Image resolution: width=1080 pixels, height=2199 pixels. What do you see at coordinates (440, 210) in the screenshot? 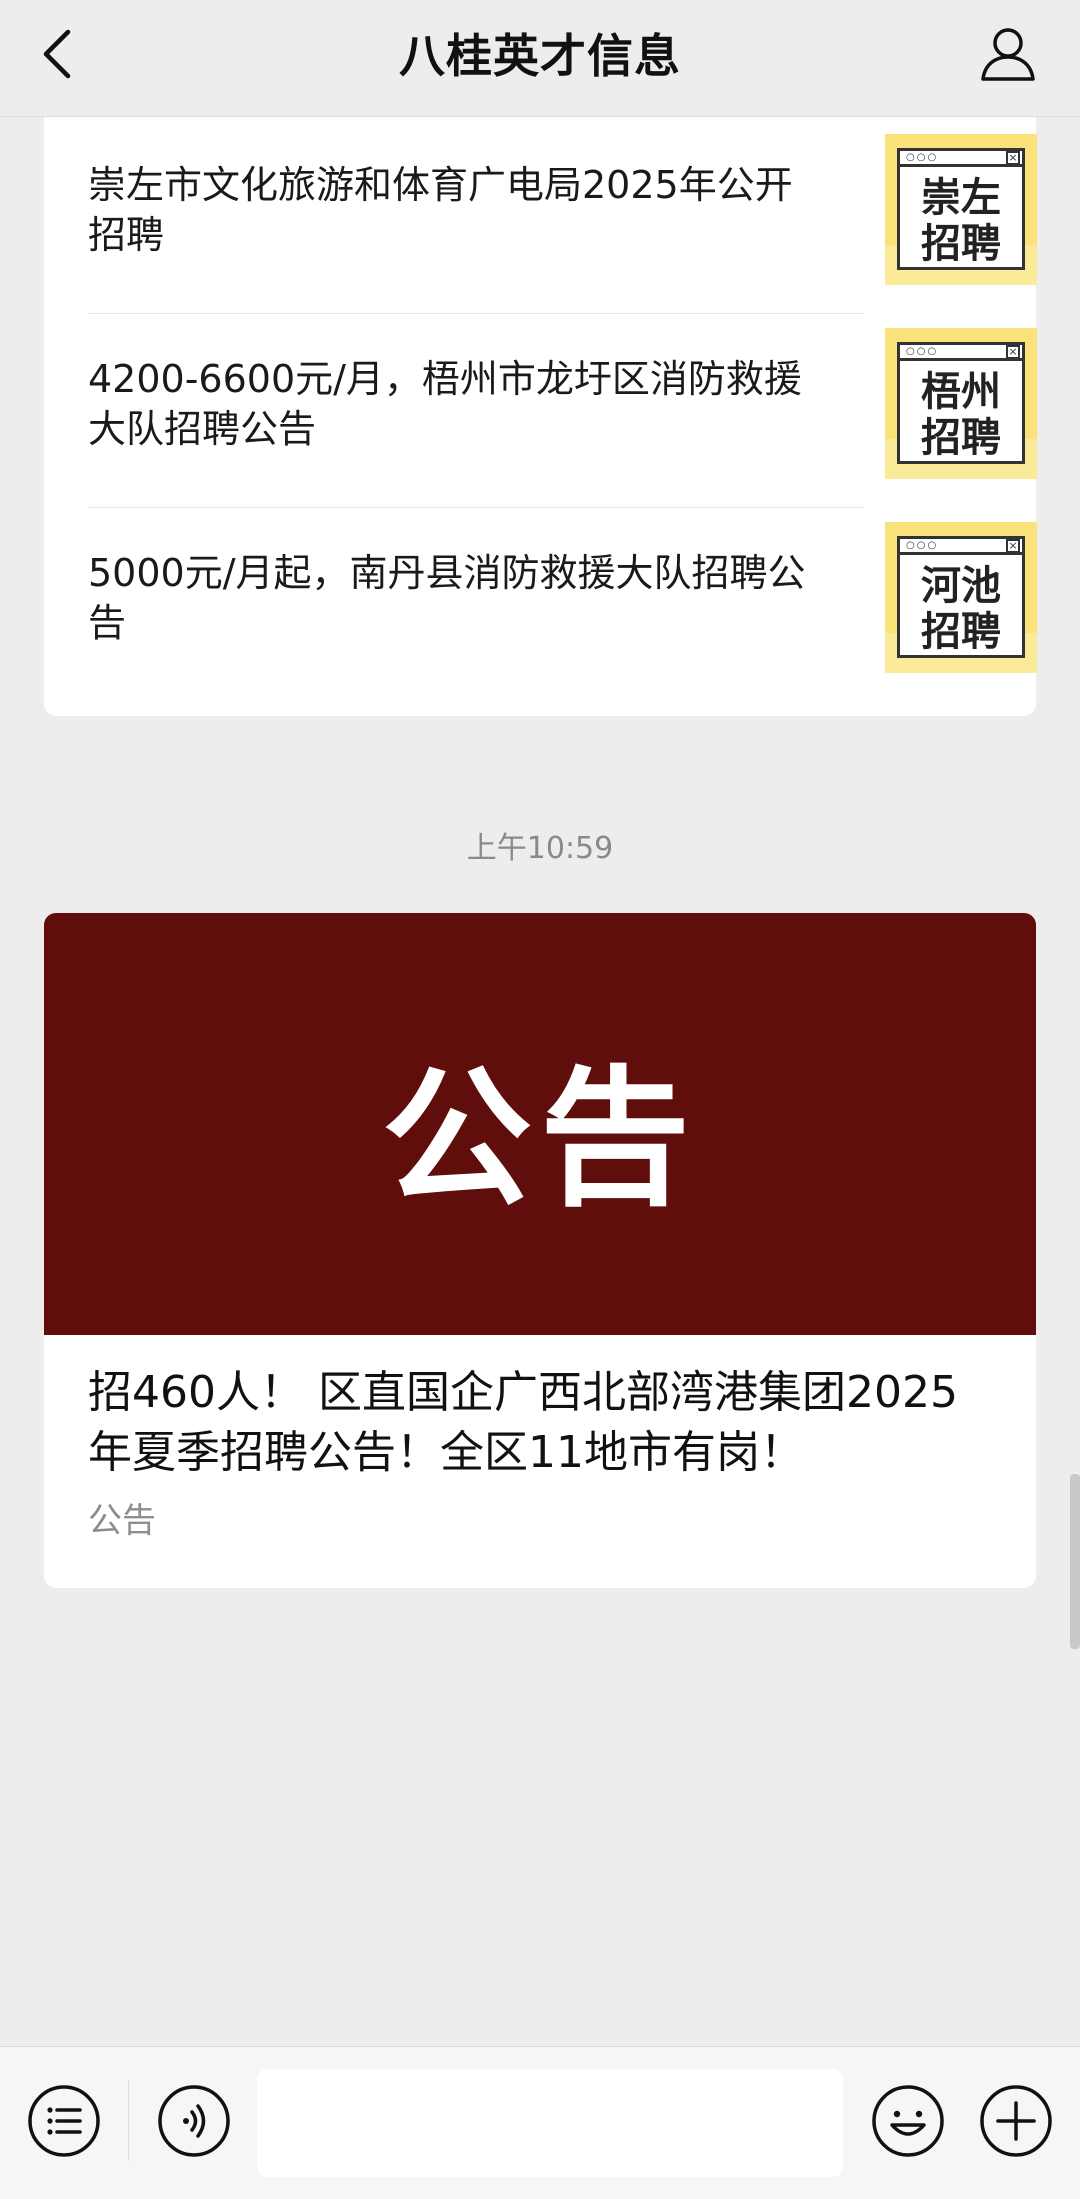
I see `article-title: 崇左市文化旅游和体育广电局2025年公开招聘` at bounding box center [440, 210].